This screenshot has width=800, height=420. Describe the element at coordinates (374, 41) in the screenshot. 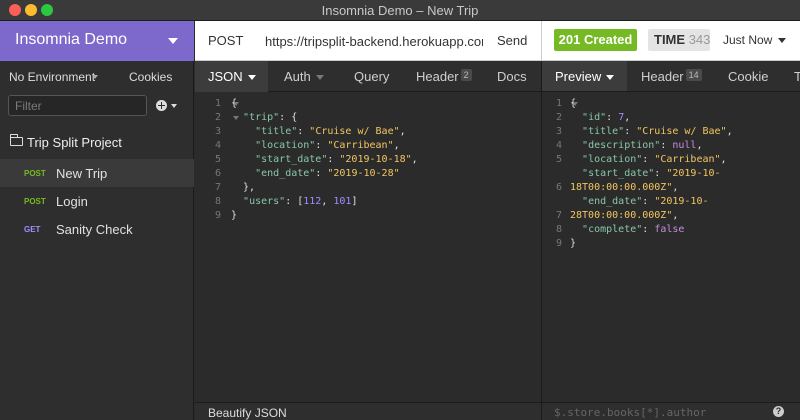

I see `url-input` at that location.